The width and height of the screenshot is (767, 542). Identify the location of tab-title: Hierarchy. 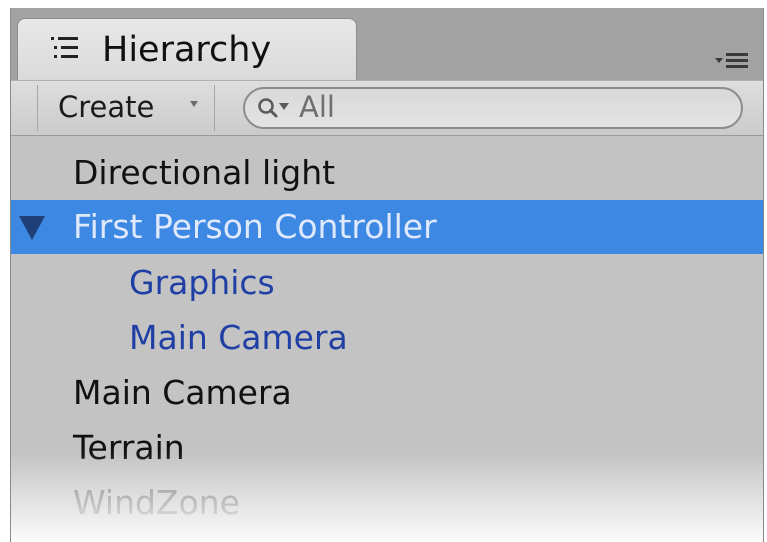
(187, 50).